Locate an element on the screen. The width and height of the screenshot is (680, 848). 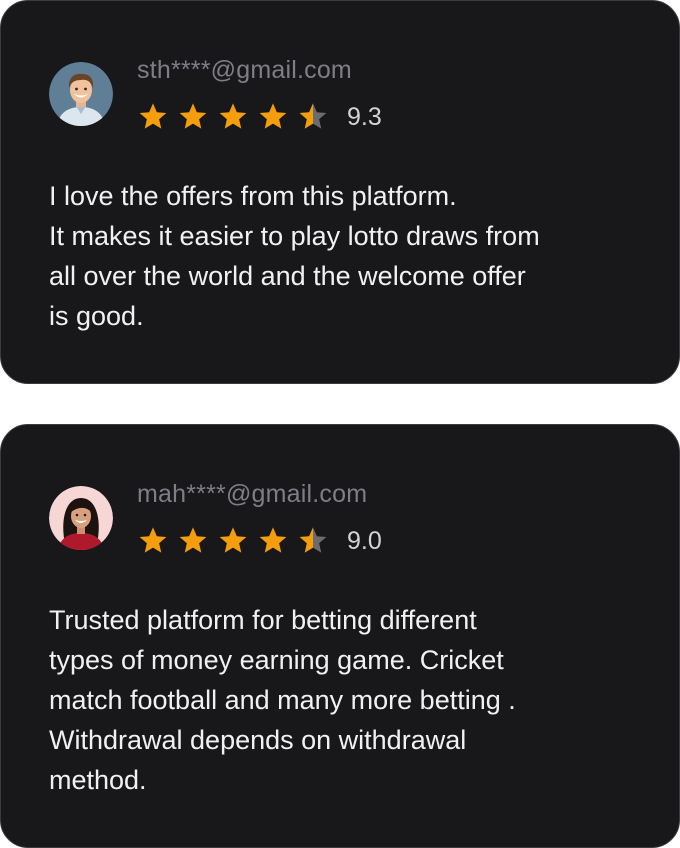
man-avatar-icon is located at coordinates (81, 94).